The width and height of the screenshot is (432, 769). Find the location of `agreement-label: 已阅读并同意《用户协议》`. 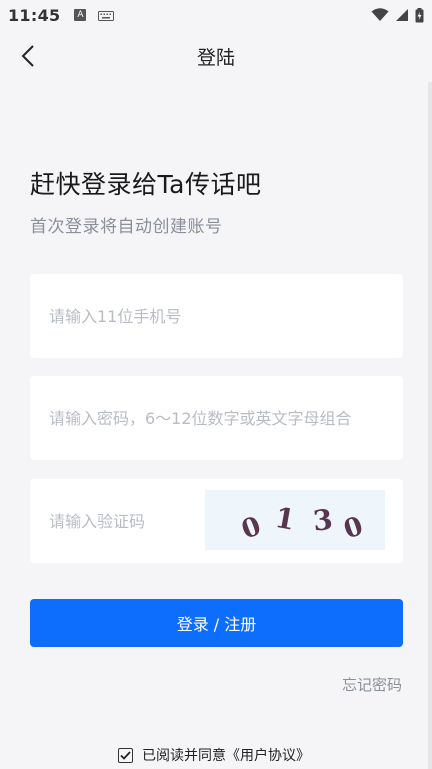

agreement-label: 已阅读并同意《用户协议》 is located at coordinates (226, 755).